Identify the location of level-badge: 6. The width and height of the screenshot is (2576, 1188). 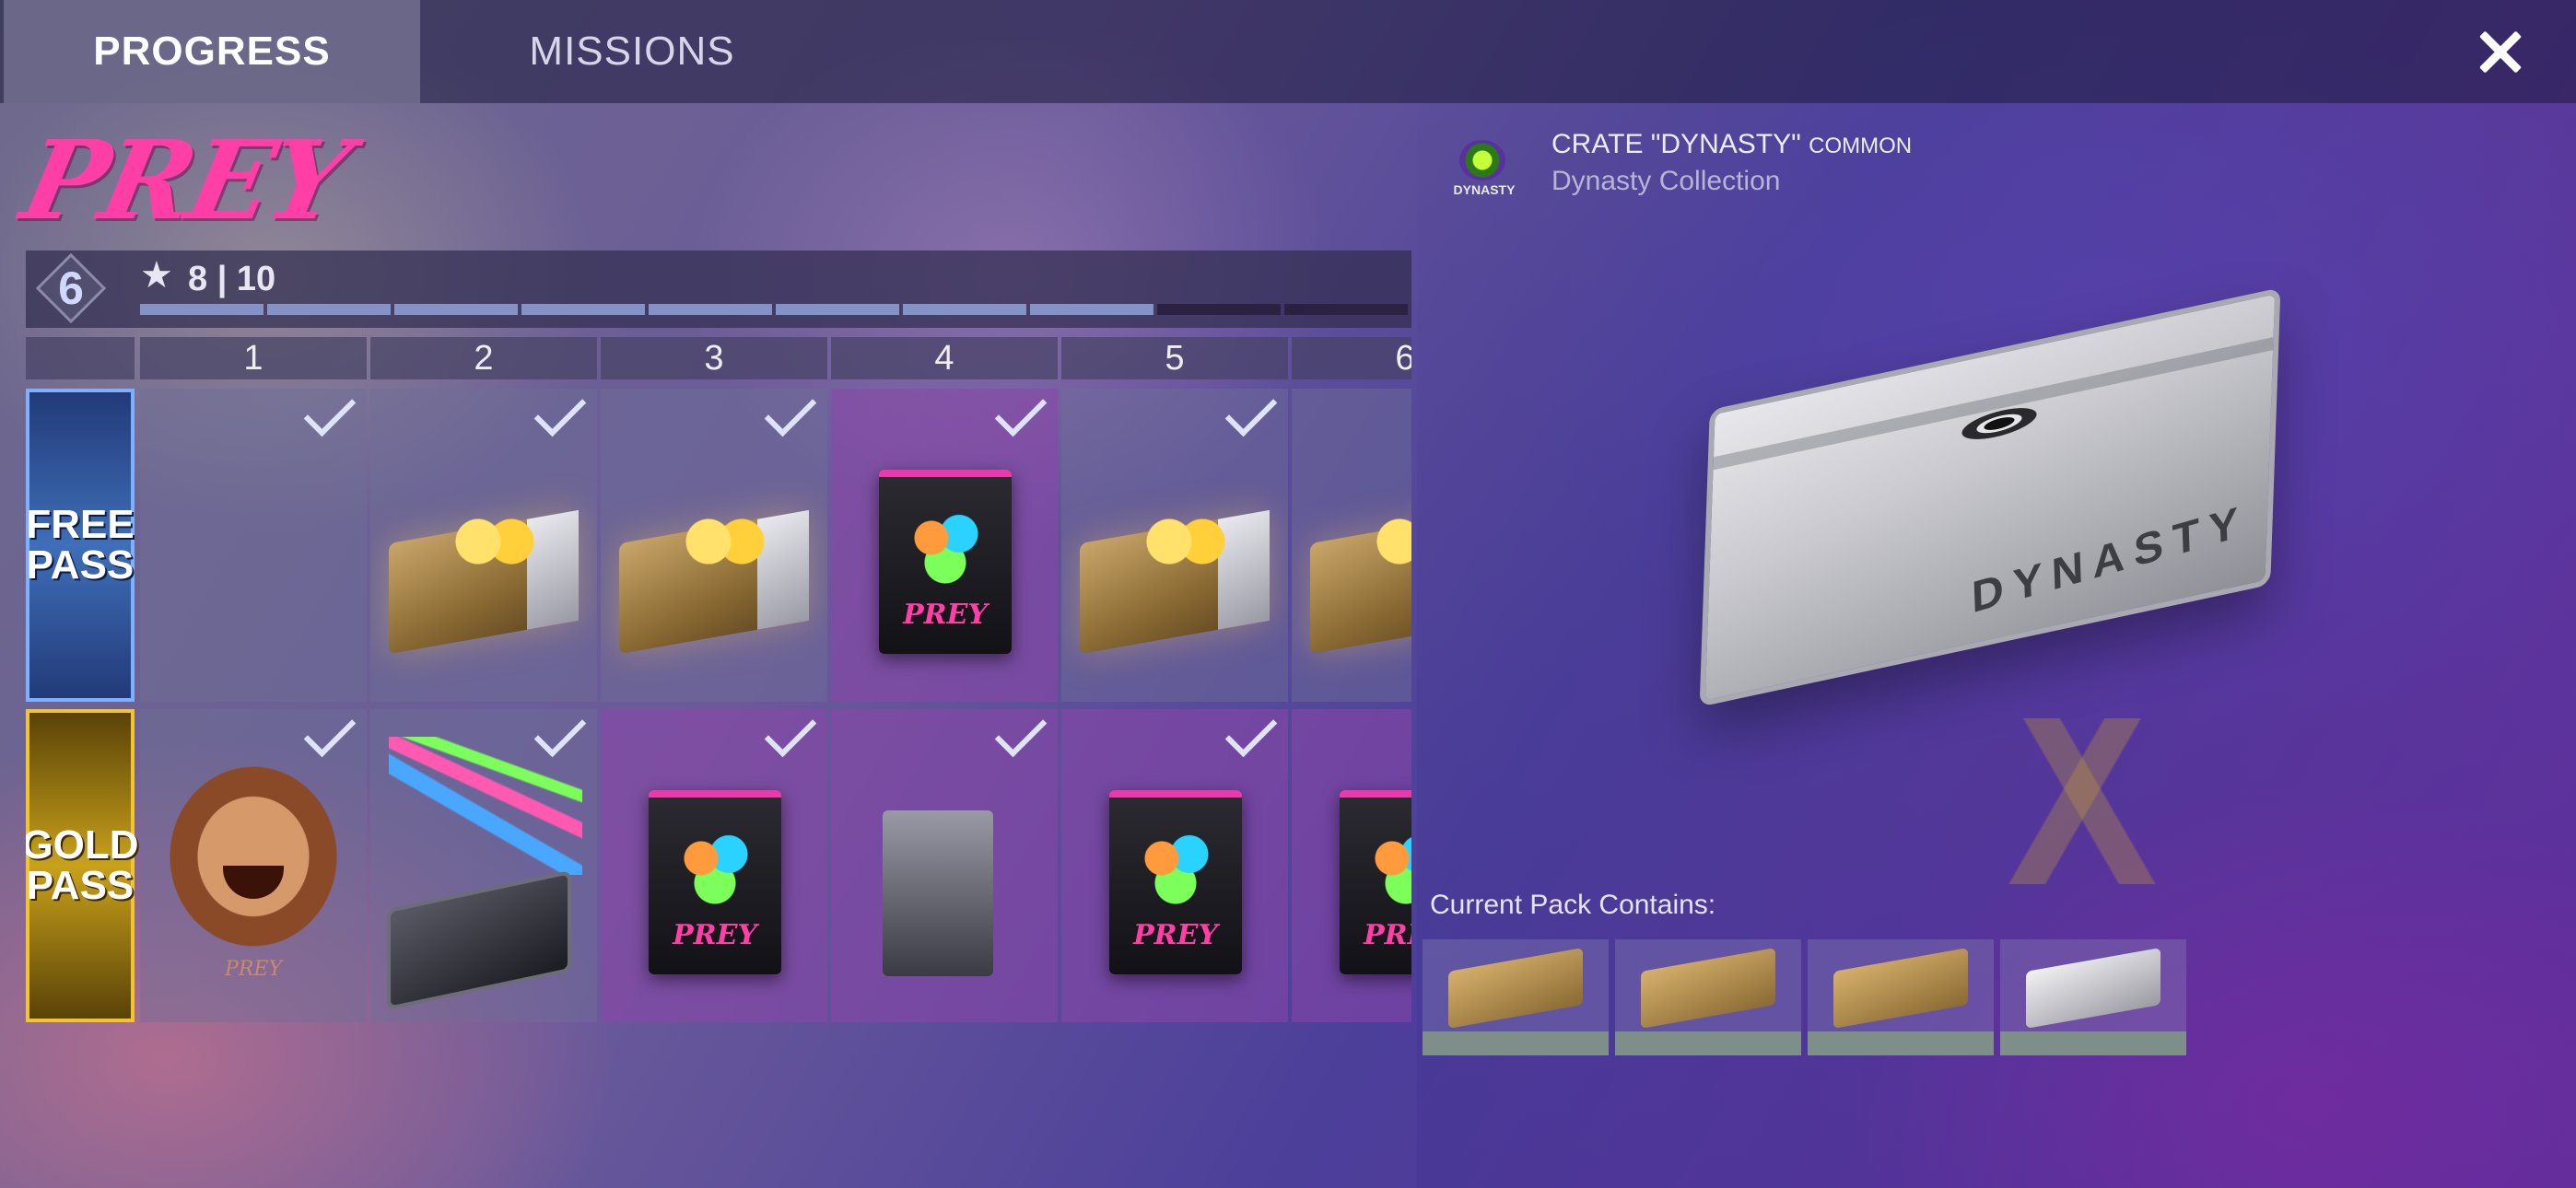
(71, 288).